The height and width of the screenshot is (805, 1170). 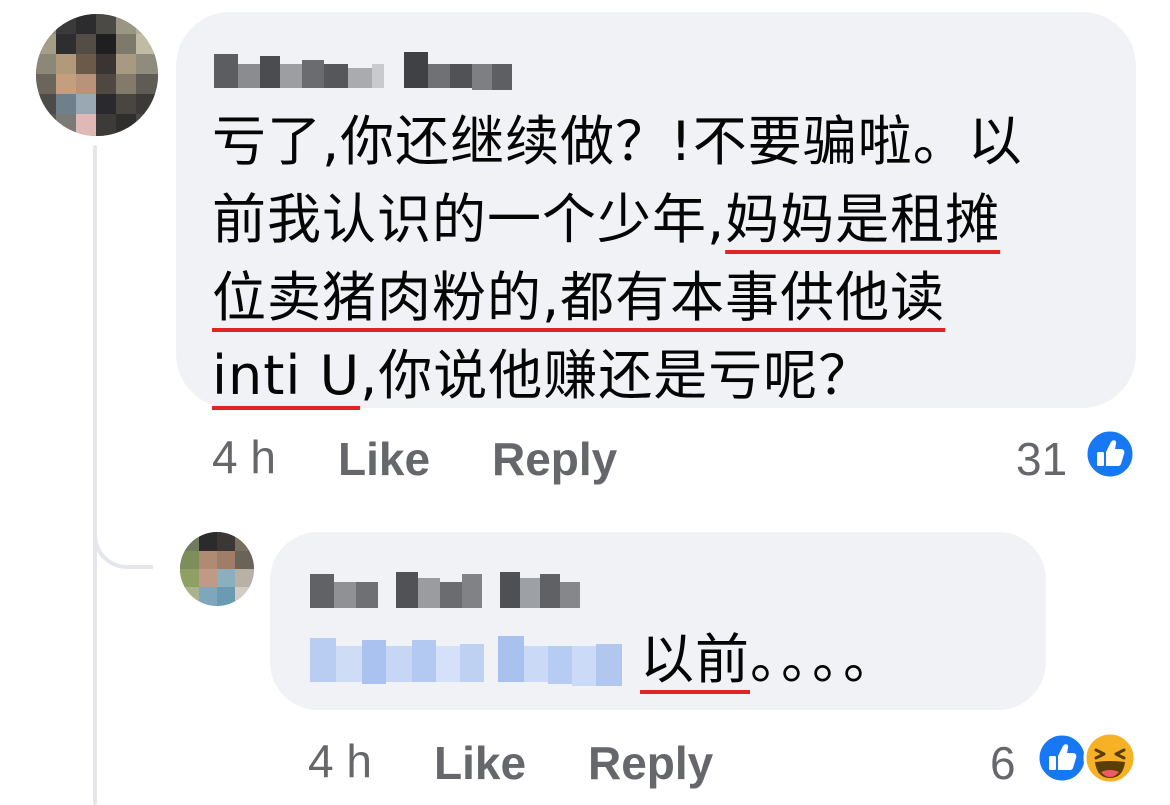 I want to click on text-segment: 前我认识的一个少年,, so click(x=469, y=219).